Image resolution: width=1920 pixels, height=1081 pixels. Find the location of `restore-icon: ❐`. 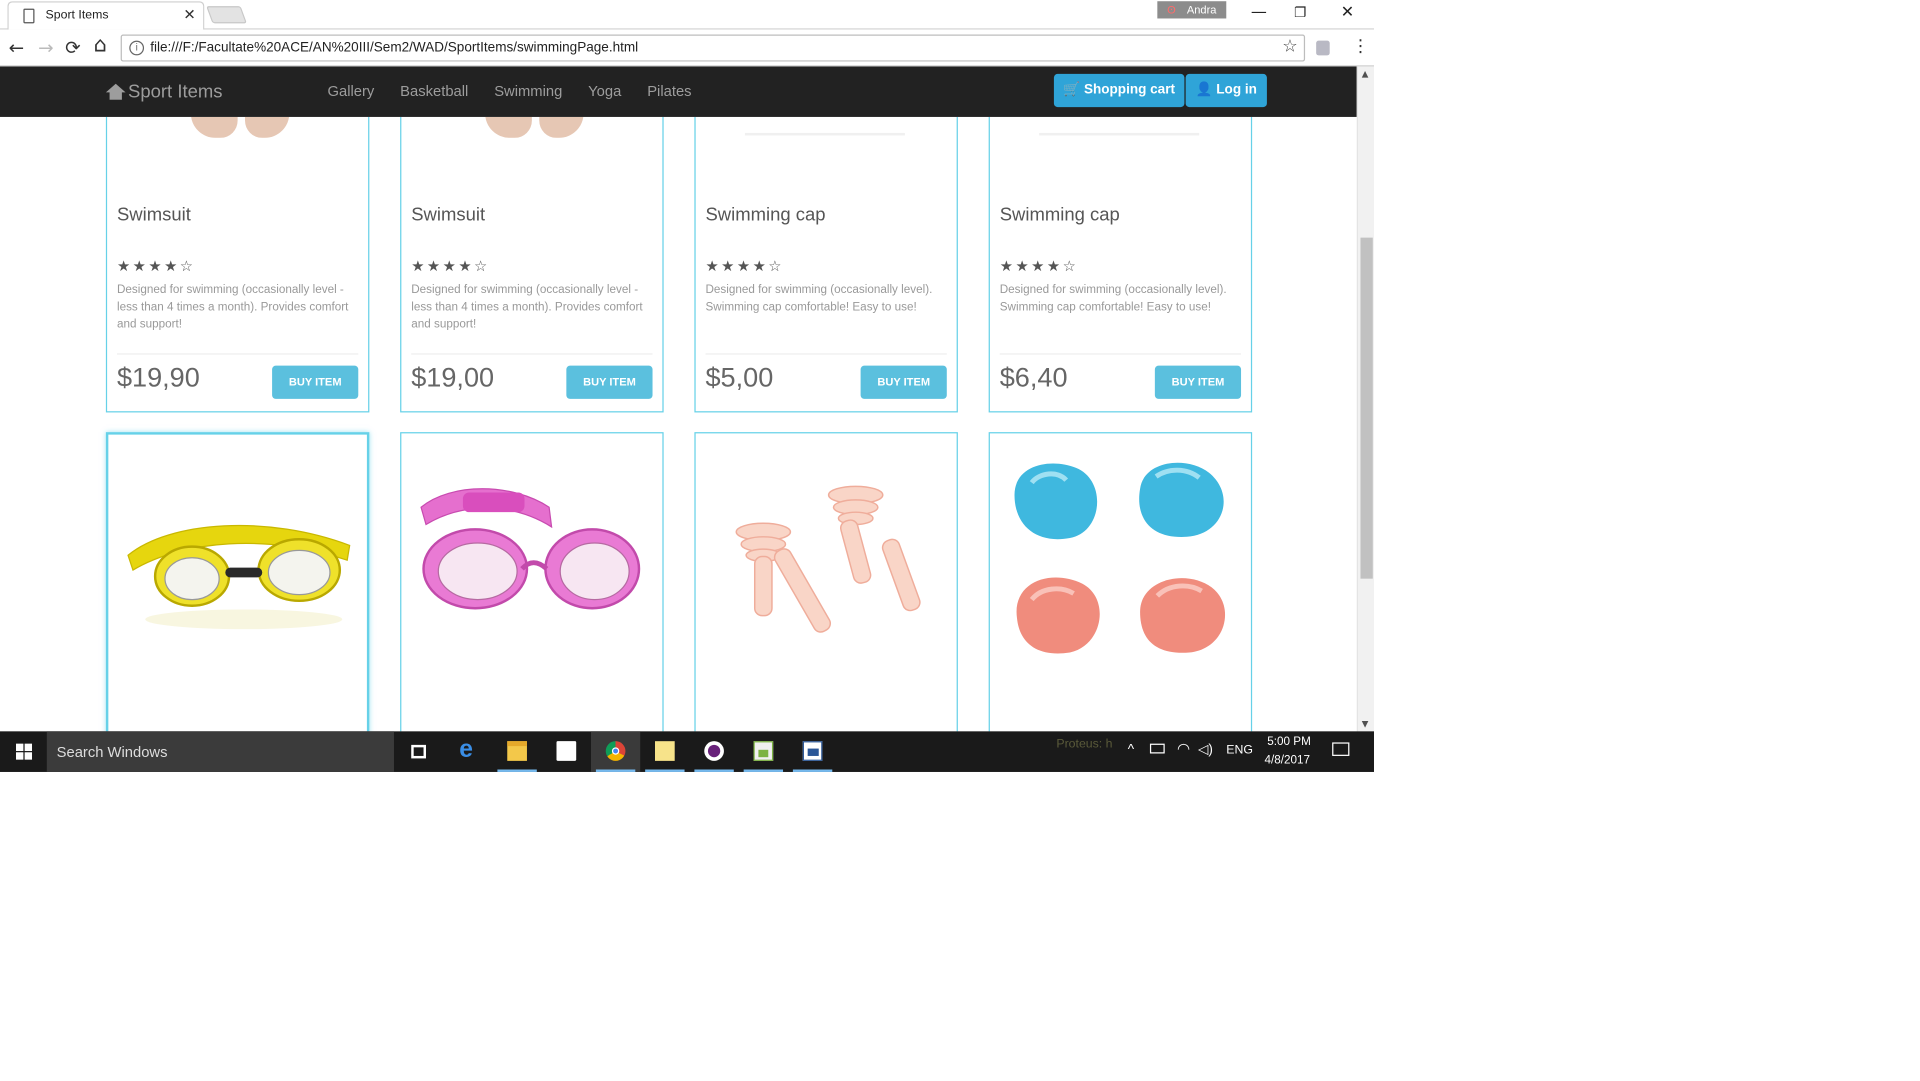

restore-icon: ❐ is located at coordinates (1300, 13).